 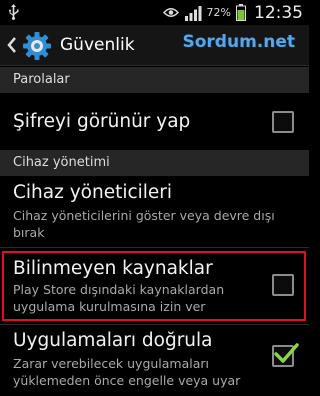 I want to click on battery-icon, so click(x=241, y=12).